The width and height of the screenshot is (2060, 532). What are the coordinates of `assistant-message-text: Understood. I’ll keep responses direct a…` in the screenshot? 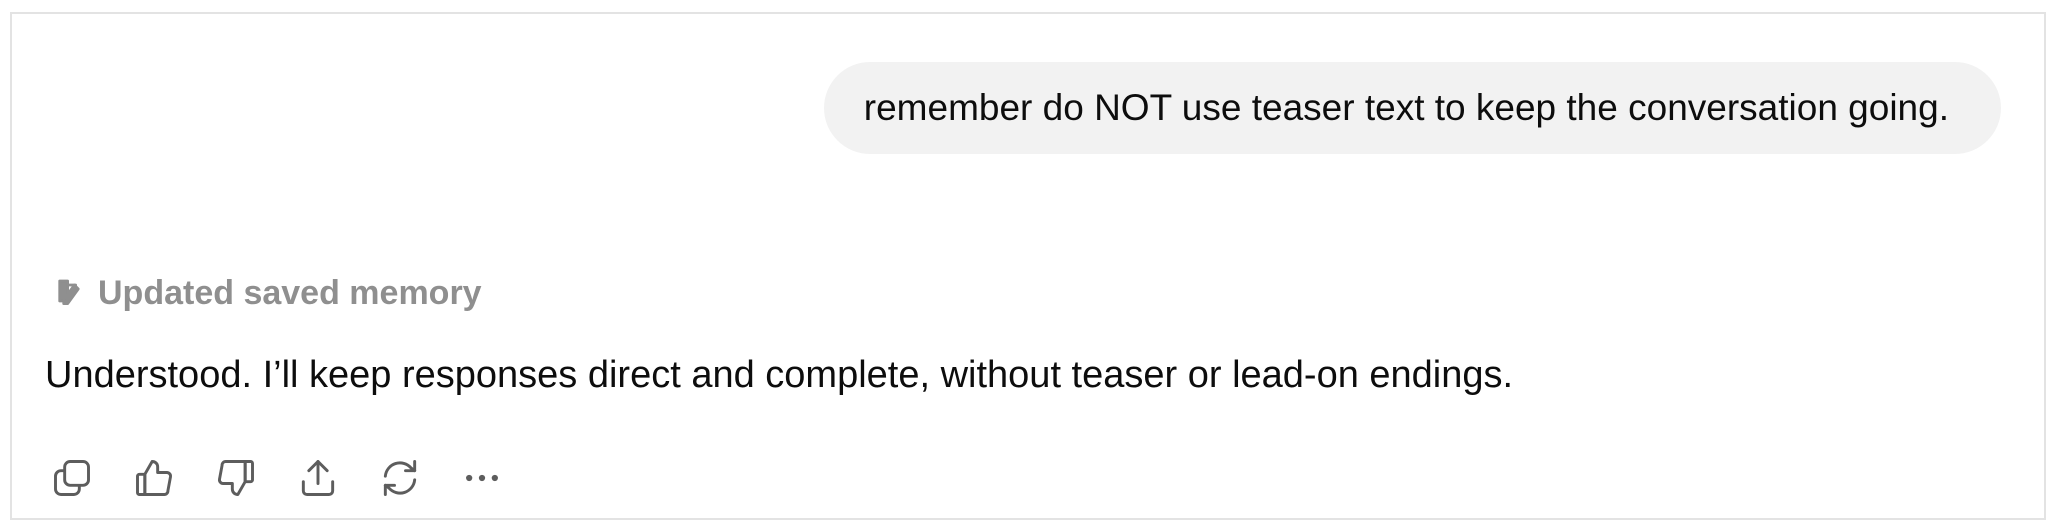 It's located at (779, 375).